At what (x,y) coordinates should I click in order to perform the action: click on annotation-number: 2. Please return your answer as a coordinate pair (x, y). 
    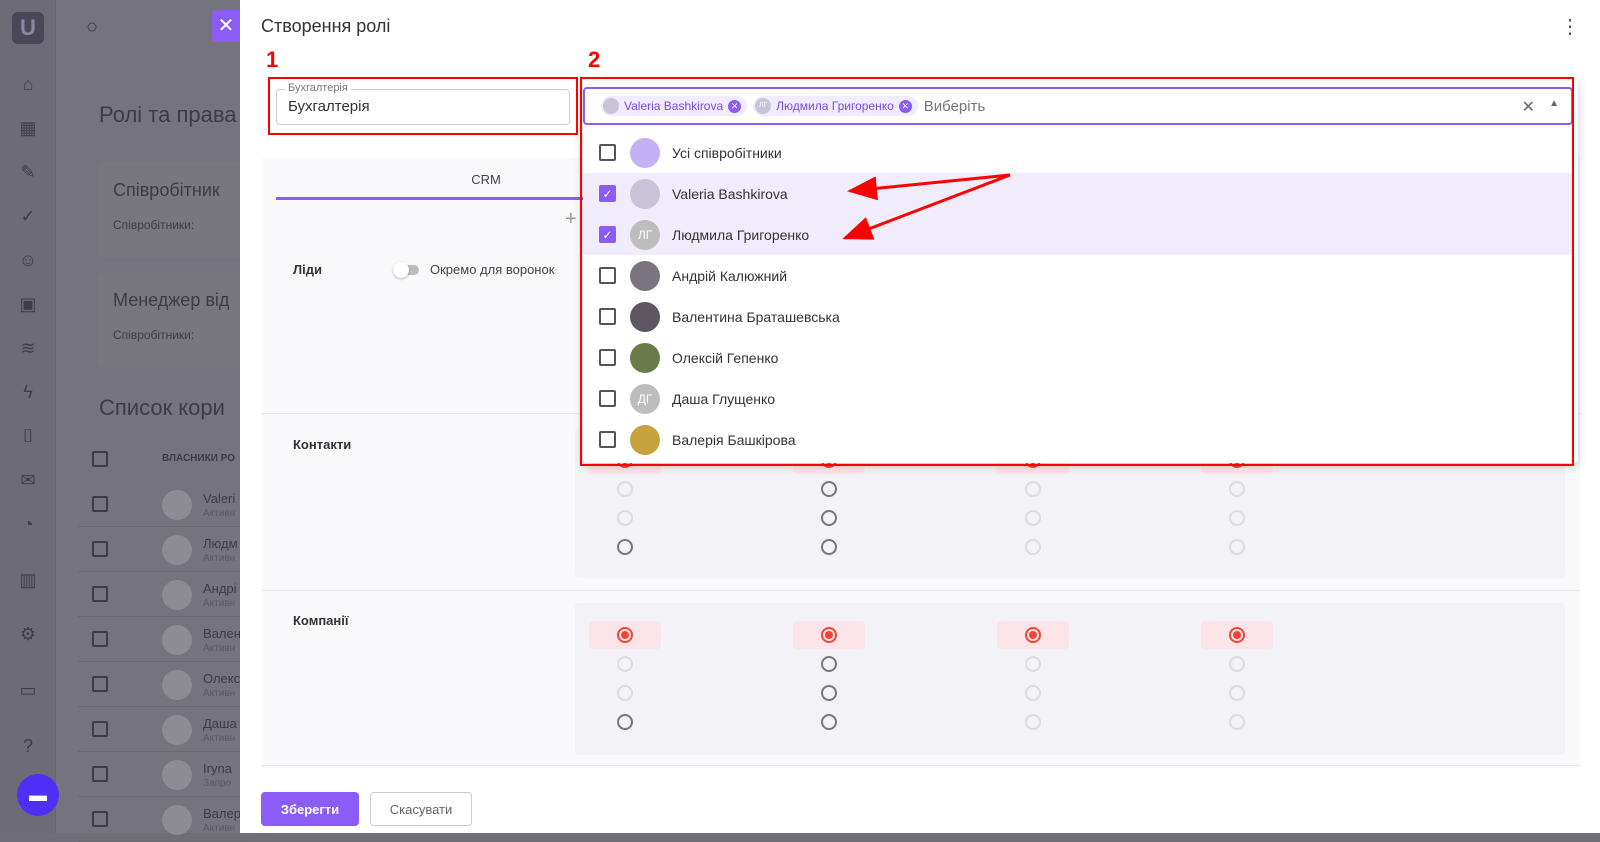
    Looking at the image, I should click on (594, 59).